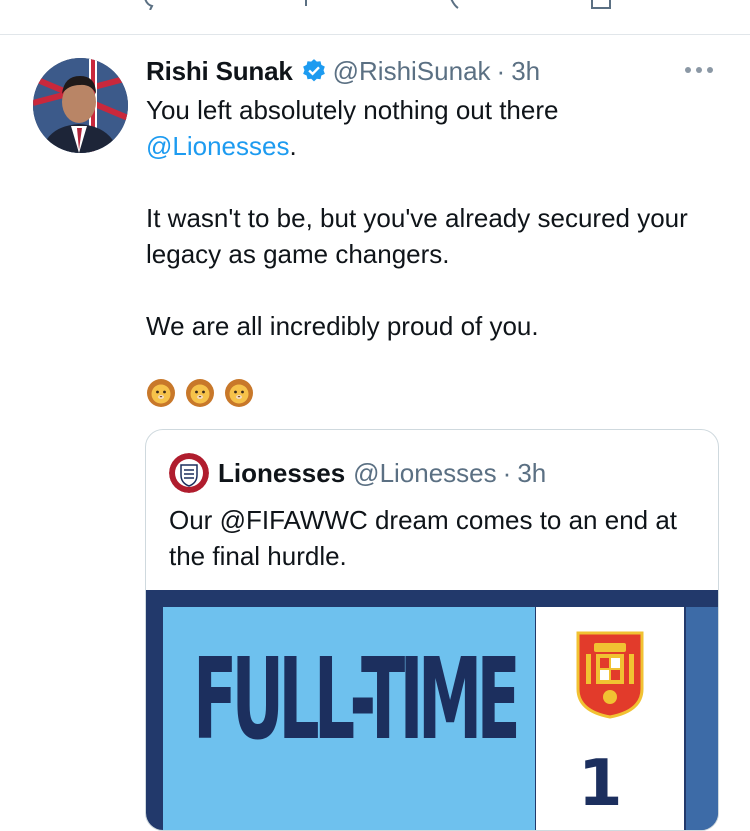 This screenshot has width=750, height=831. I want to click on tweet-paragraph: We are all incredibly proud of you., so click(342, 326).